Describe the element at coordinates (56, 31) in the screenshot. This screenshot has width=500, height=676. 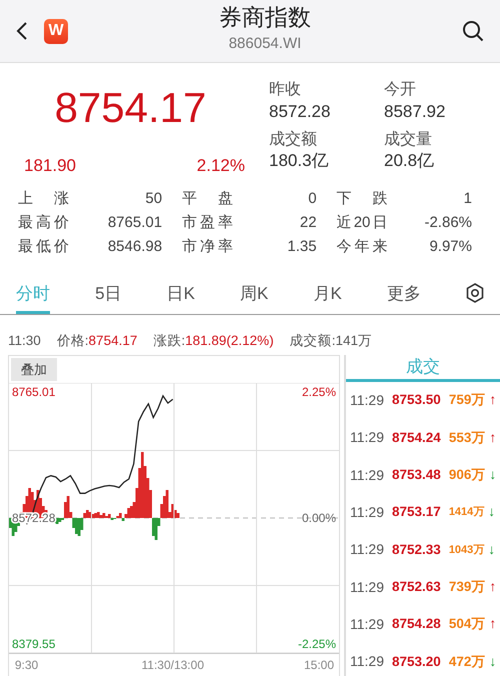
I see `logo: W` at that location.